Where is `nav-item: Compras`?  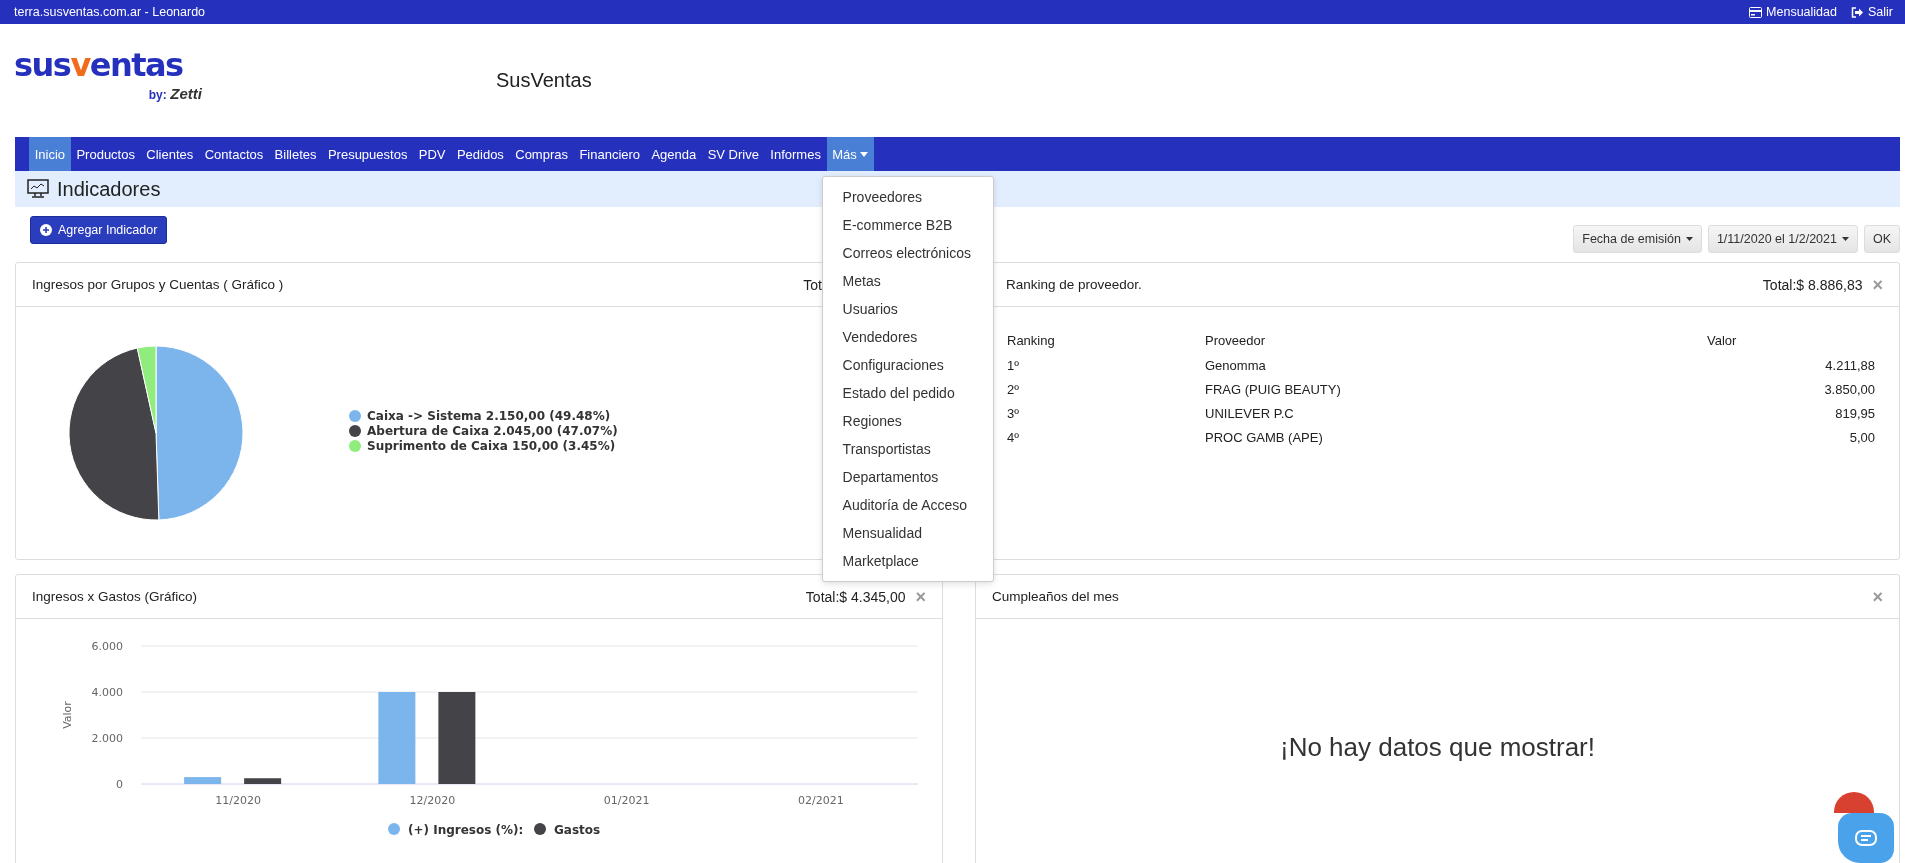 nav-item: Compras is located at coordinates (541, 154).